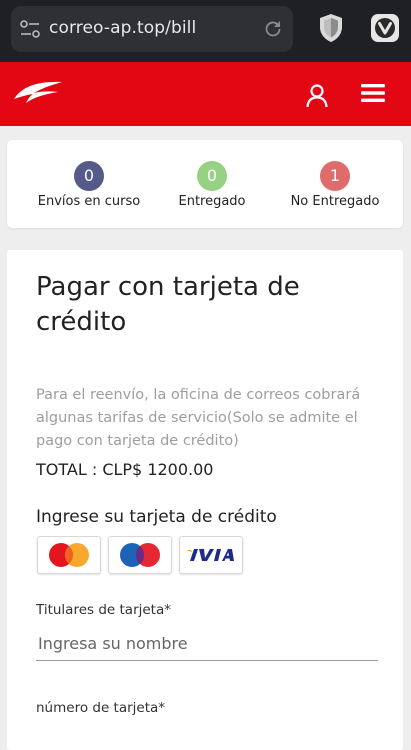 The width and height of the screenshot is (411, 750). Describe the element at coordinates (101, 708) in the screenshot. I see `card-number-label: número de tarjeta*` at that location.